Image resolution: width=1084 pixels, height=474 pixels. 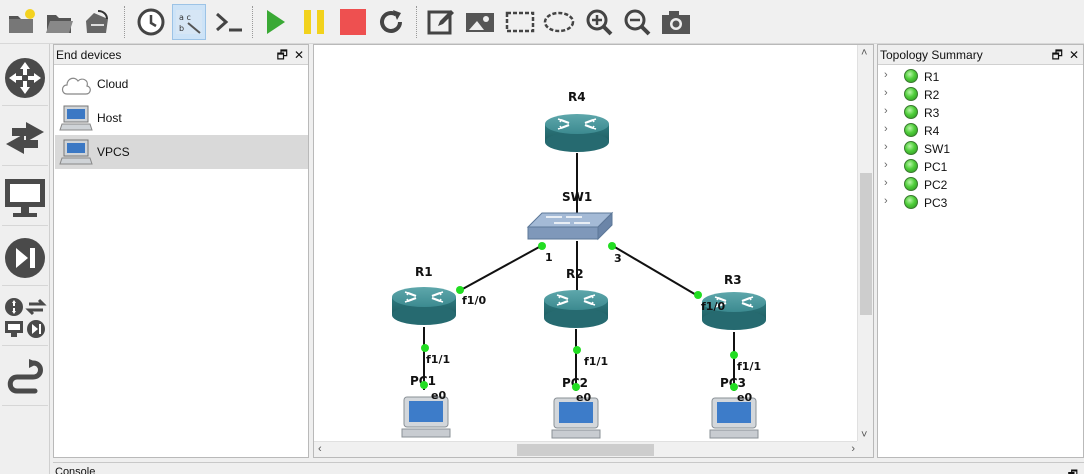 What do you see at coordinates (181, 152) in the screenshot?
I see `device-item-vpcs: VPCS` at bounding box center [181, 152].